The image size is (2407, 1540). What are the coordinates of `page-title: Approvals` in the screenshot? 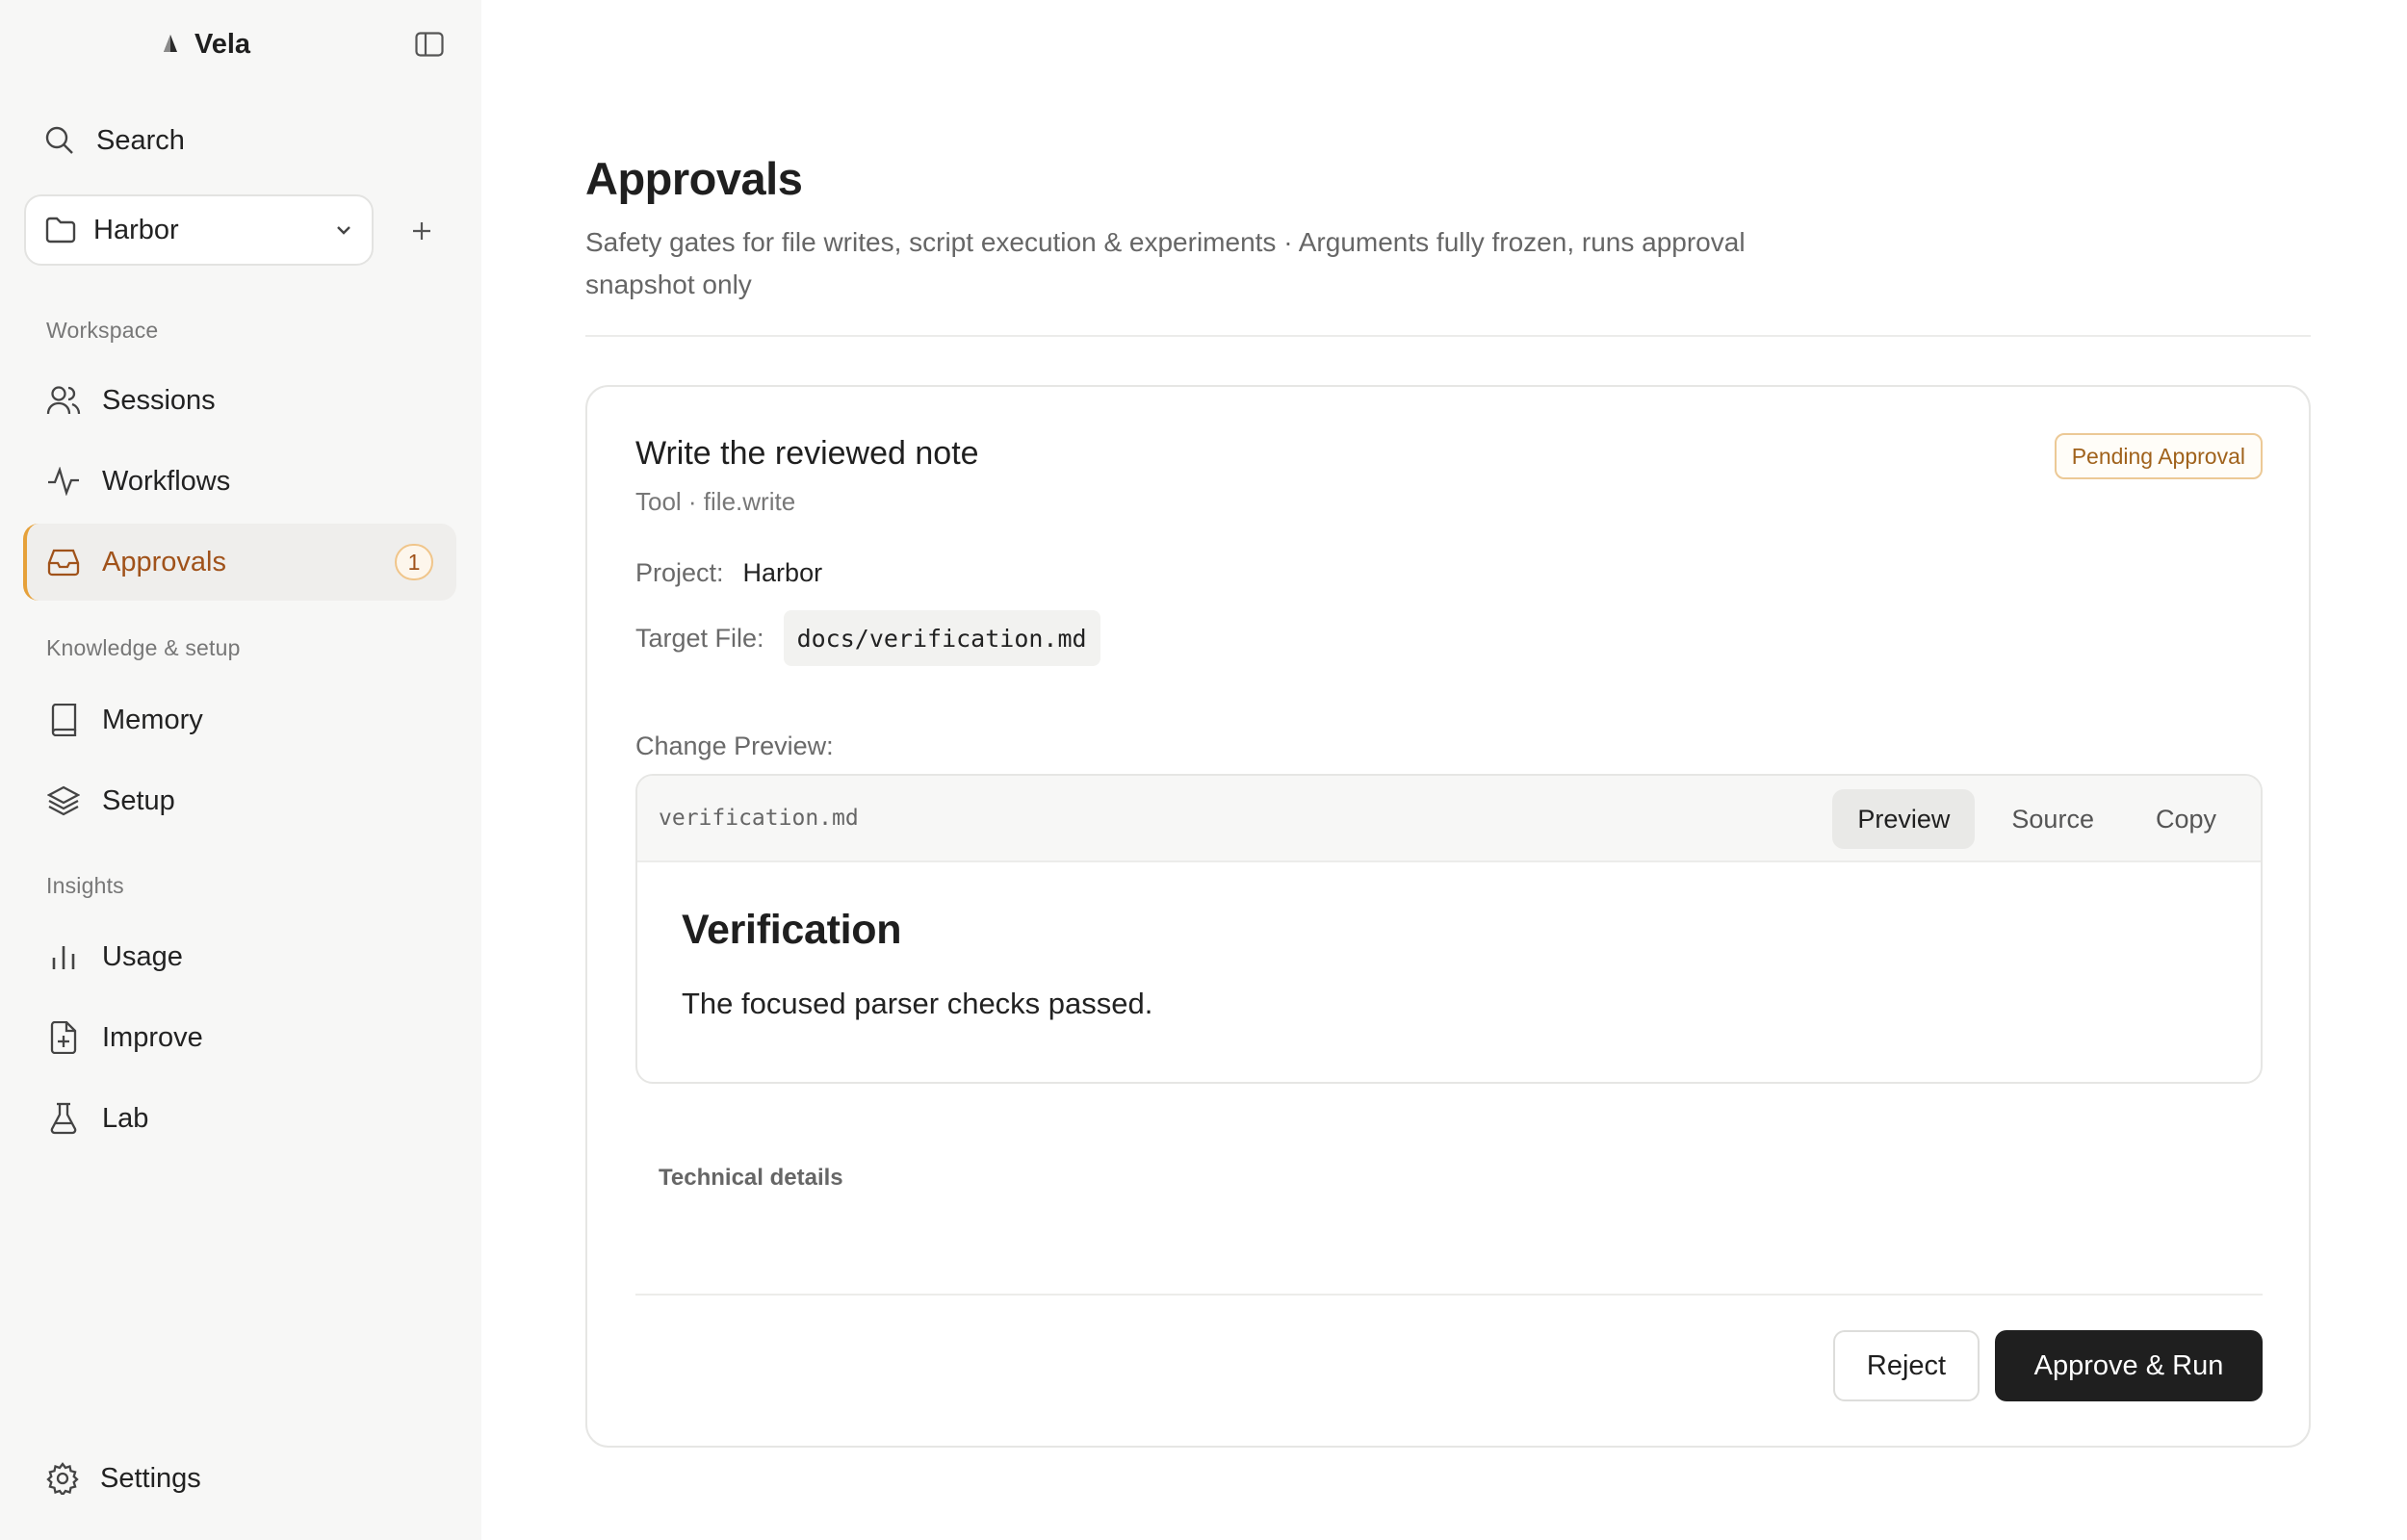 It's located at (694, 178).